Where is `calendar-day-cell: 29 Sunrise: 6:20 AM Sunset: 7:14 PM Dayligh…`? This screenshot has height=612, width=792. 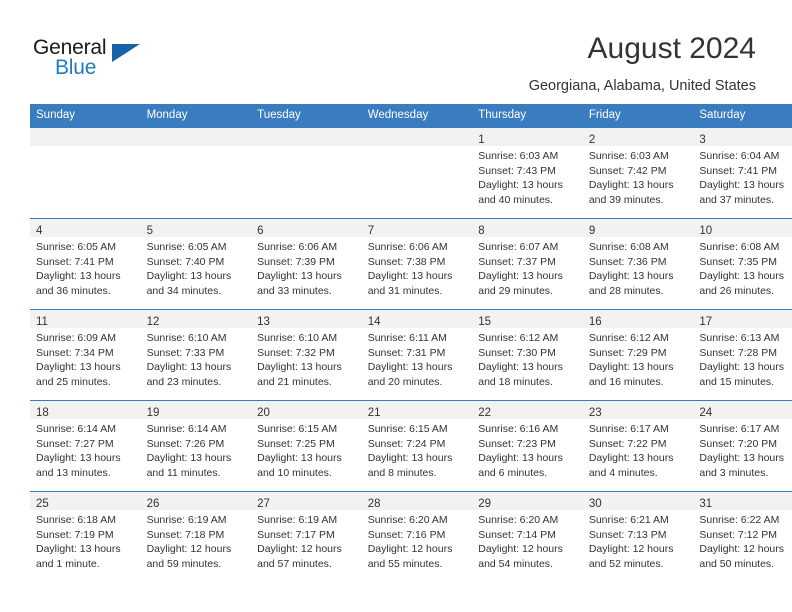 calendar-day-cell: 29 Sunrise: 6:20 AM Sunset: 7:14 PM Dayligh… is located at coordinates (527, 536).